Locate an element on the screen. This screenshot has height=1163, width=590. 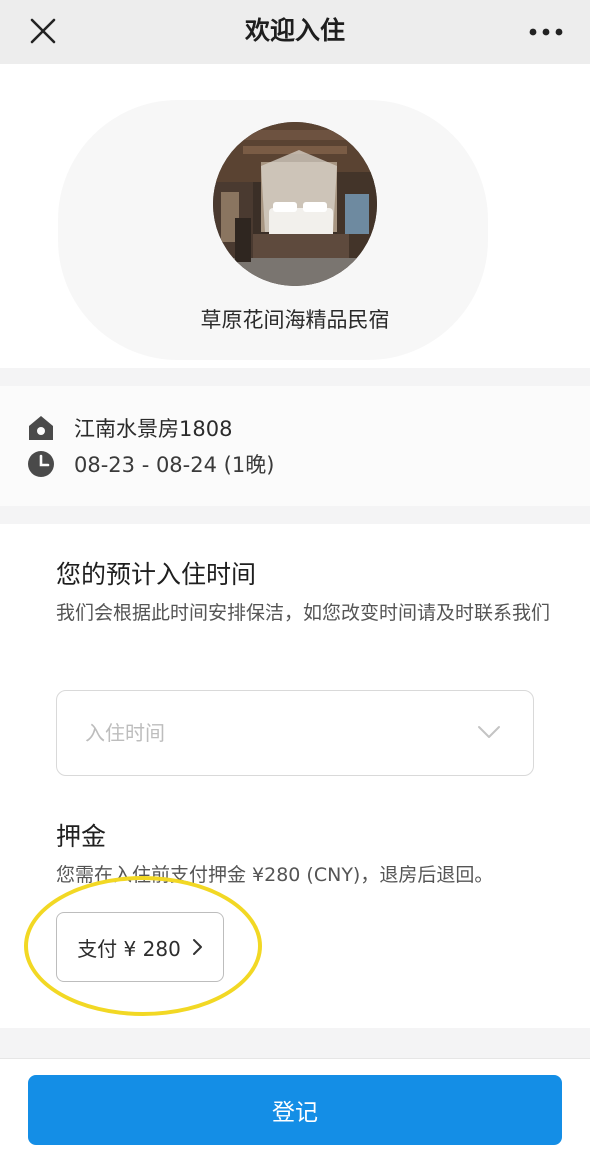
top-nav-bar: 欢迎入住 is located at coordinates (295, 32).